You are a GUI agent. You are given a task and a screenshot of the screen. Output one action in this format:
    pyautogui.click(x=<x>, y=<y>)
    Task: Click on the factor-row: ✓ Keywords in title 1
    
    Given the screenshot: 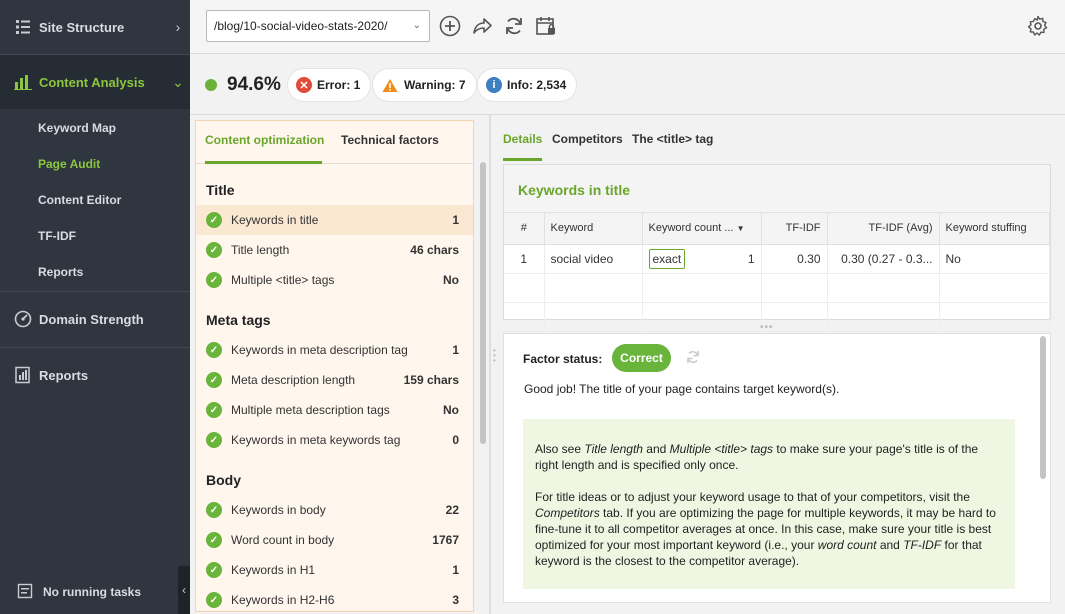 What is the action you would take?
    pyautogui.click(x=334, y=220)
    